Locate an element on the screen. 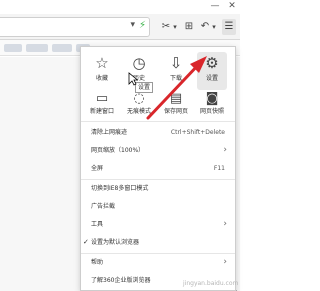  menu-item-zoom: 网页缩放（100%） › is located at coordinates (158, 151).